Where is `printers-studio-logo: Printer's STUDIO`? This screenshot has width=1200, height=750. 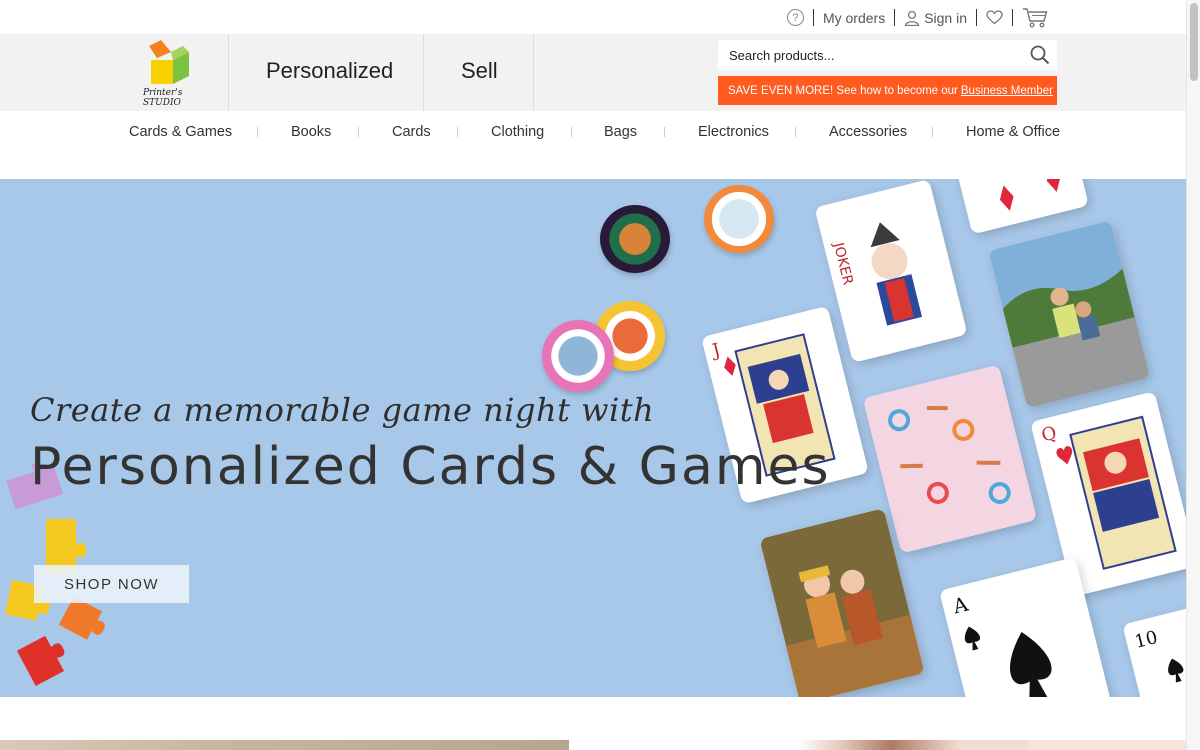
printers-studio-logo: Printer's STUDIO is located at coordinates (168, 73).